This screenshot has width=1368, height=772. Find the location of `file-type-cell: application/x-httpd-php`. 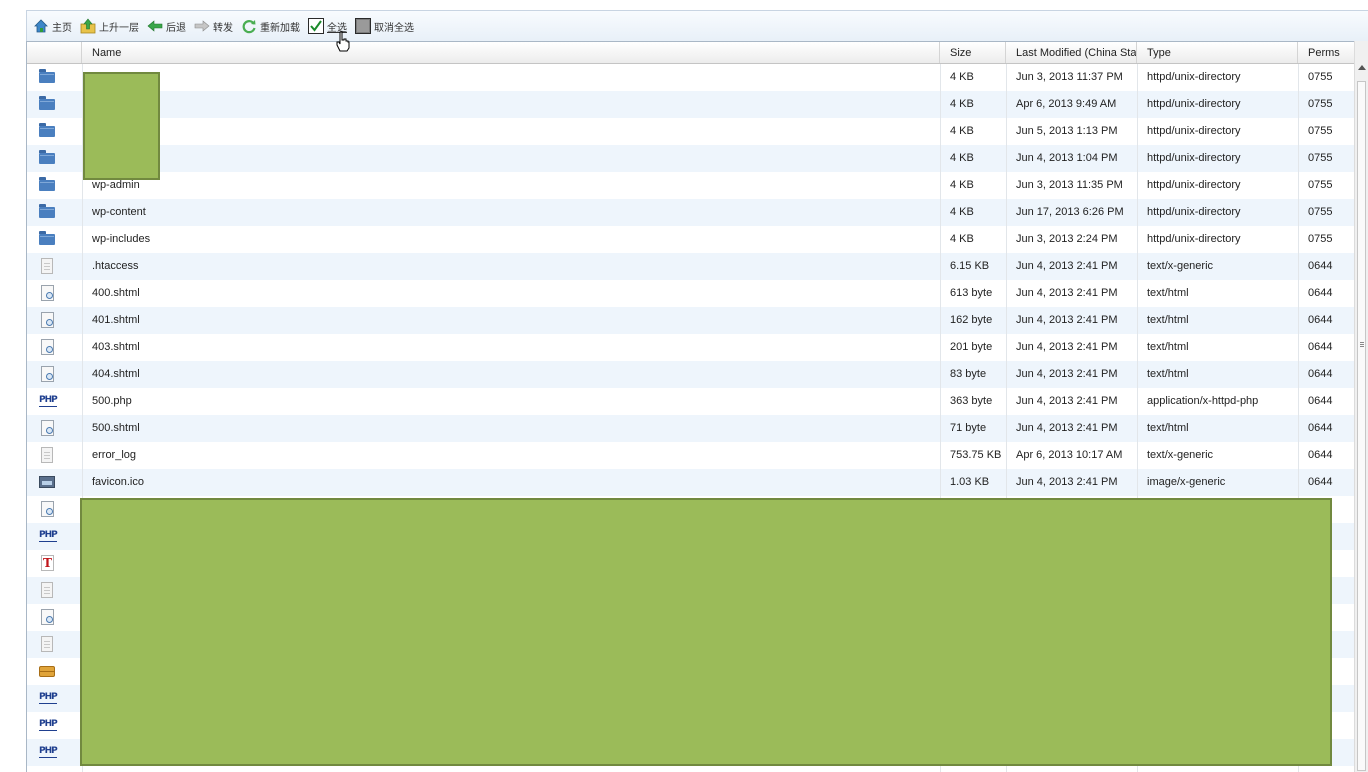

file-type-cell: application/x-httpd-php is located at coordinates (1203, 401).